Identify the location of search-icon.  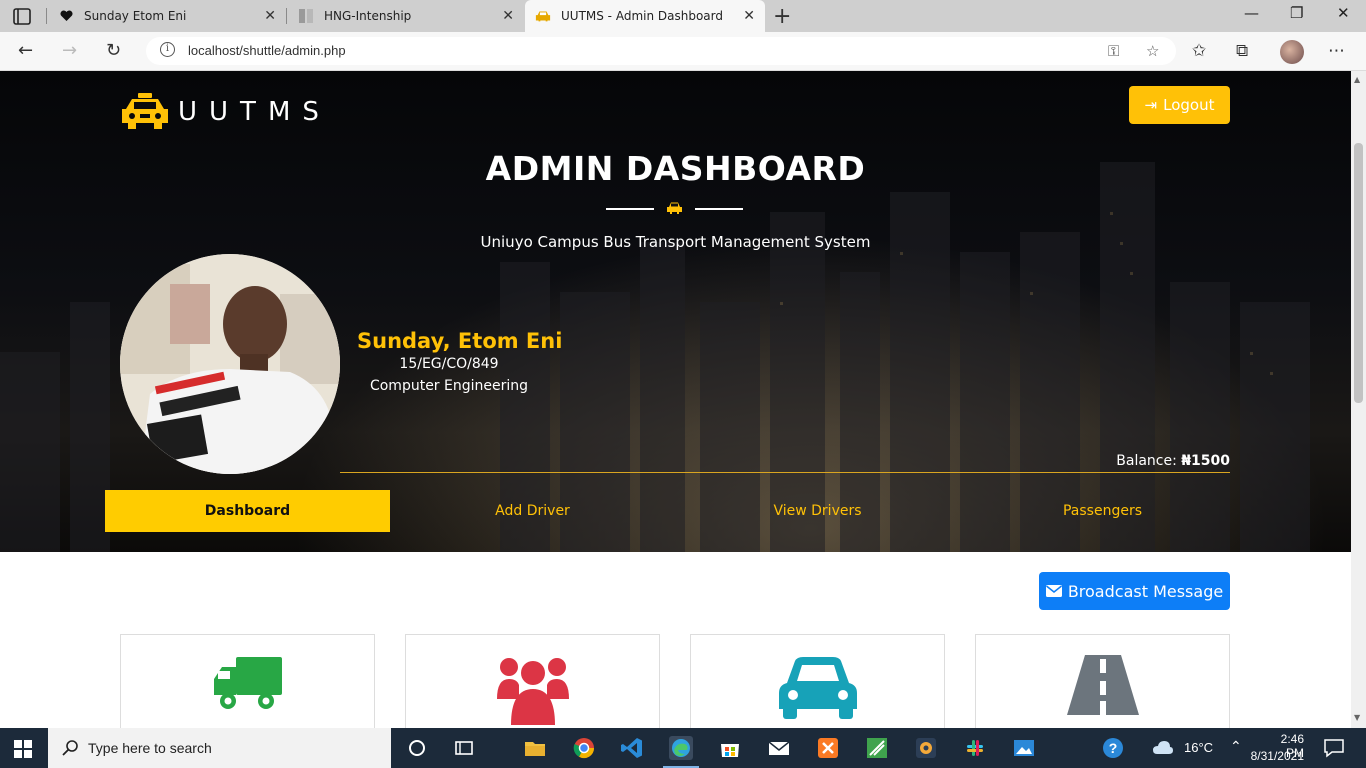
(70, 748).